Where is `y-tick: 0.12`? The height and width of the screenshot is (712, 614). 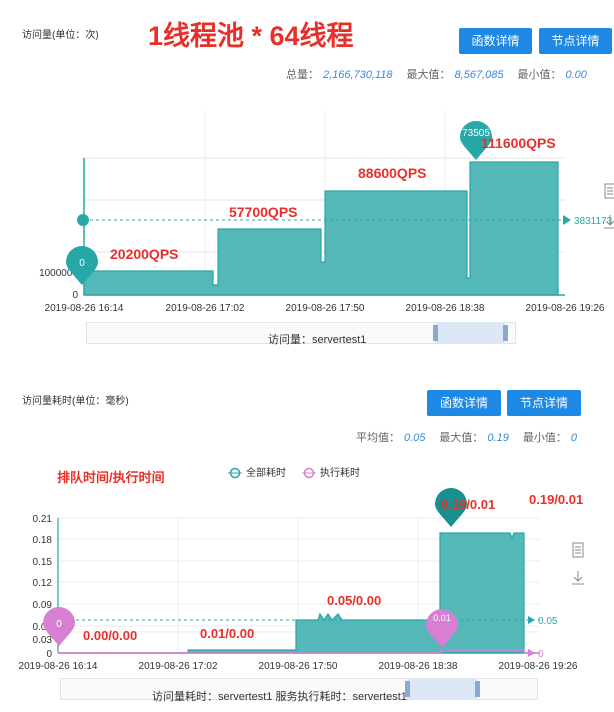 y-tick: 0.12 is located at coordinates (43, 583).